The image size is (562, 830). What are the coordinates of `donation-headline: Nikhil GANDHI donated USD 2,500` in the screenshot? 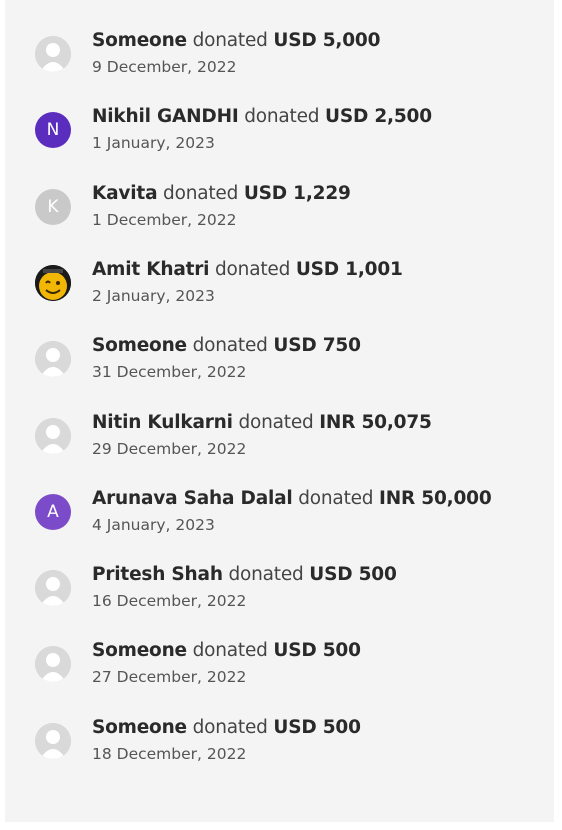 It's located at (262, 116).